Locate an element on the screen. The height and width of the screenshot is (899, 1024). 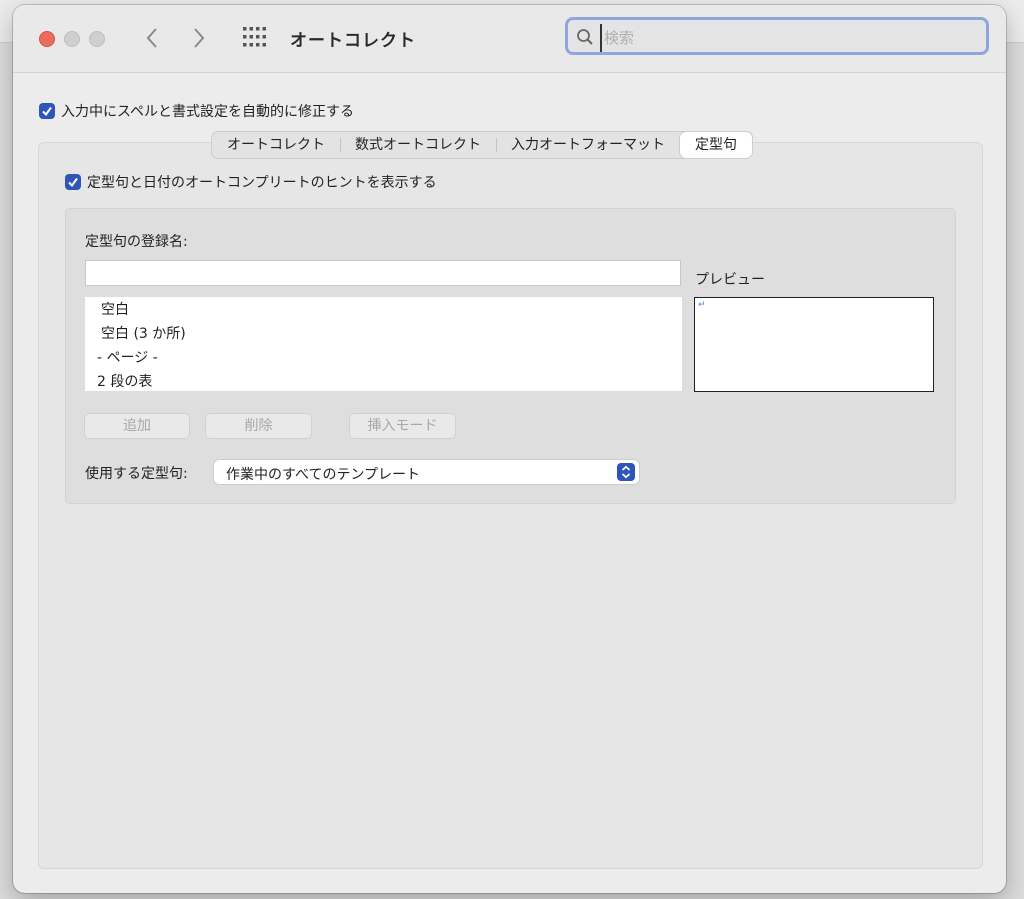
show-all-grid-icon is located at coordinates (255, 37).